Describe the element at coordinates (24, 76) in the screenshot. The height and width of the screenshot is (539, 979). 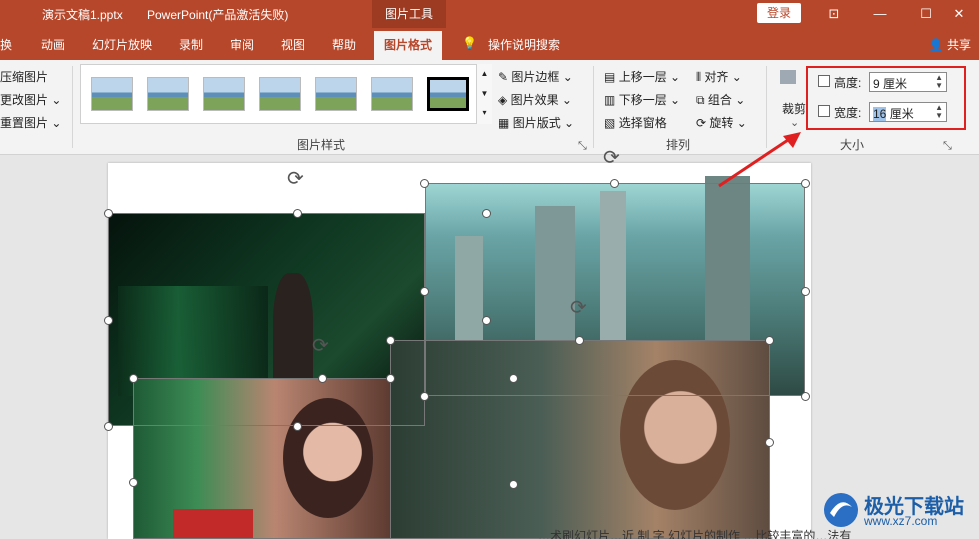
I see `compress-pictures-button: 压缩图片` at that location.